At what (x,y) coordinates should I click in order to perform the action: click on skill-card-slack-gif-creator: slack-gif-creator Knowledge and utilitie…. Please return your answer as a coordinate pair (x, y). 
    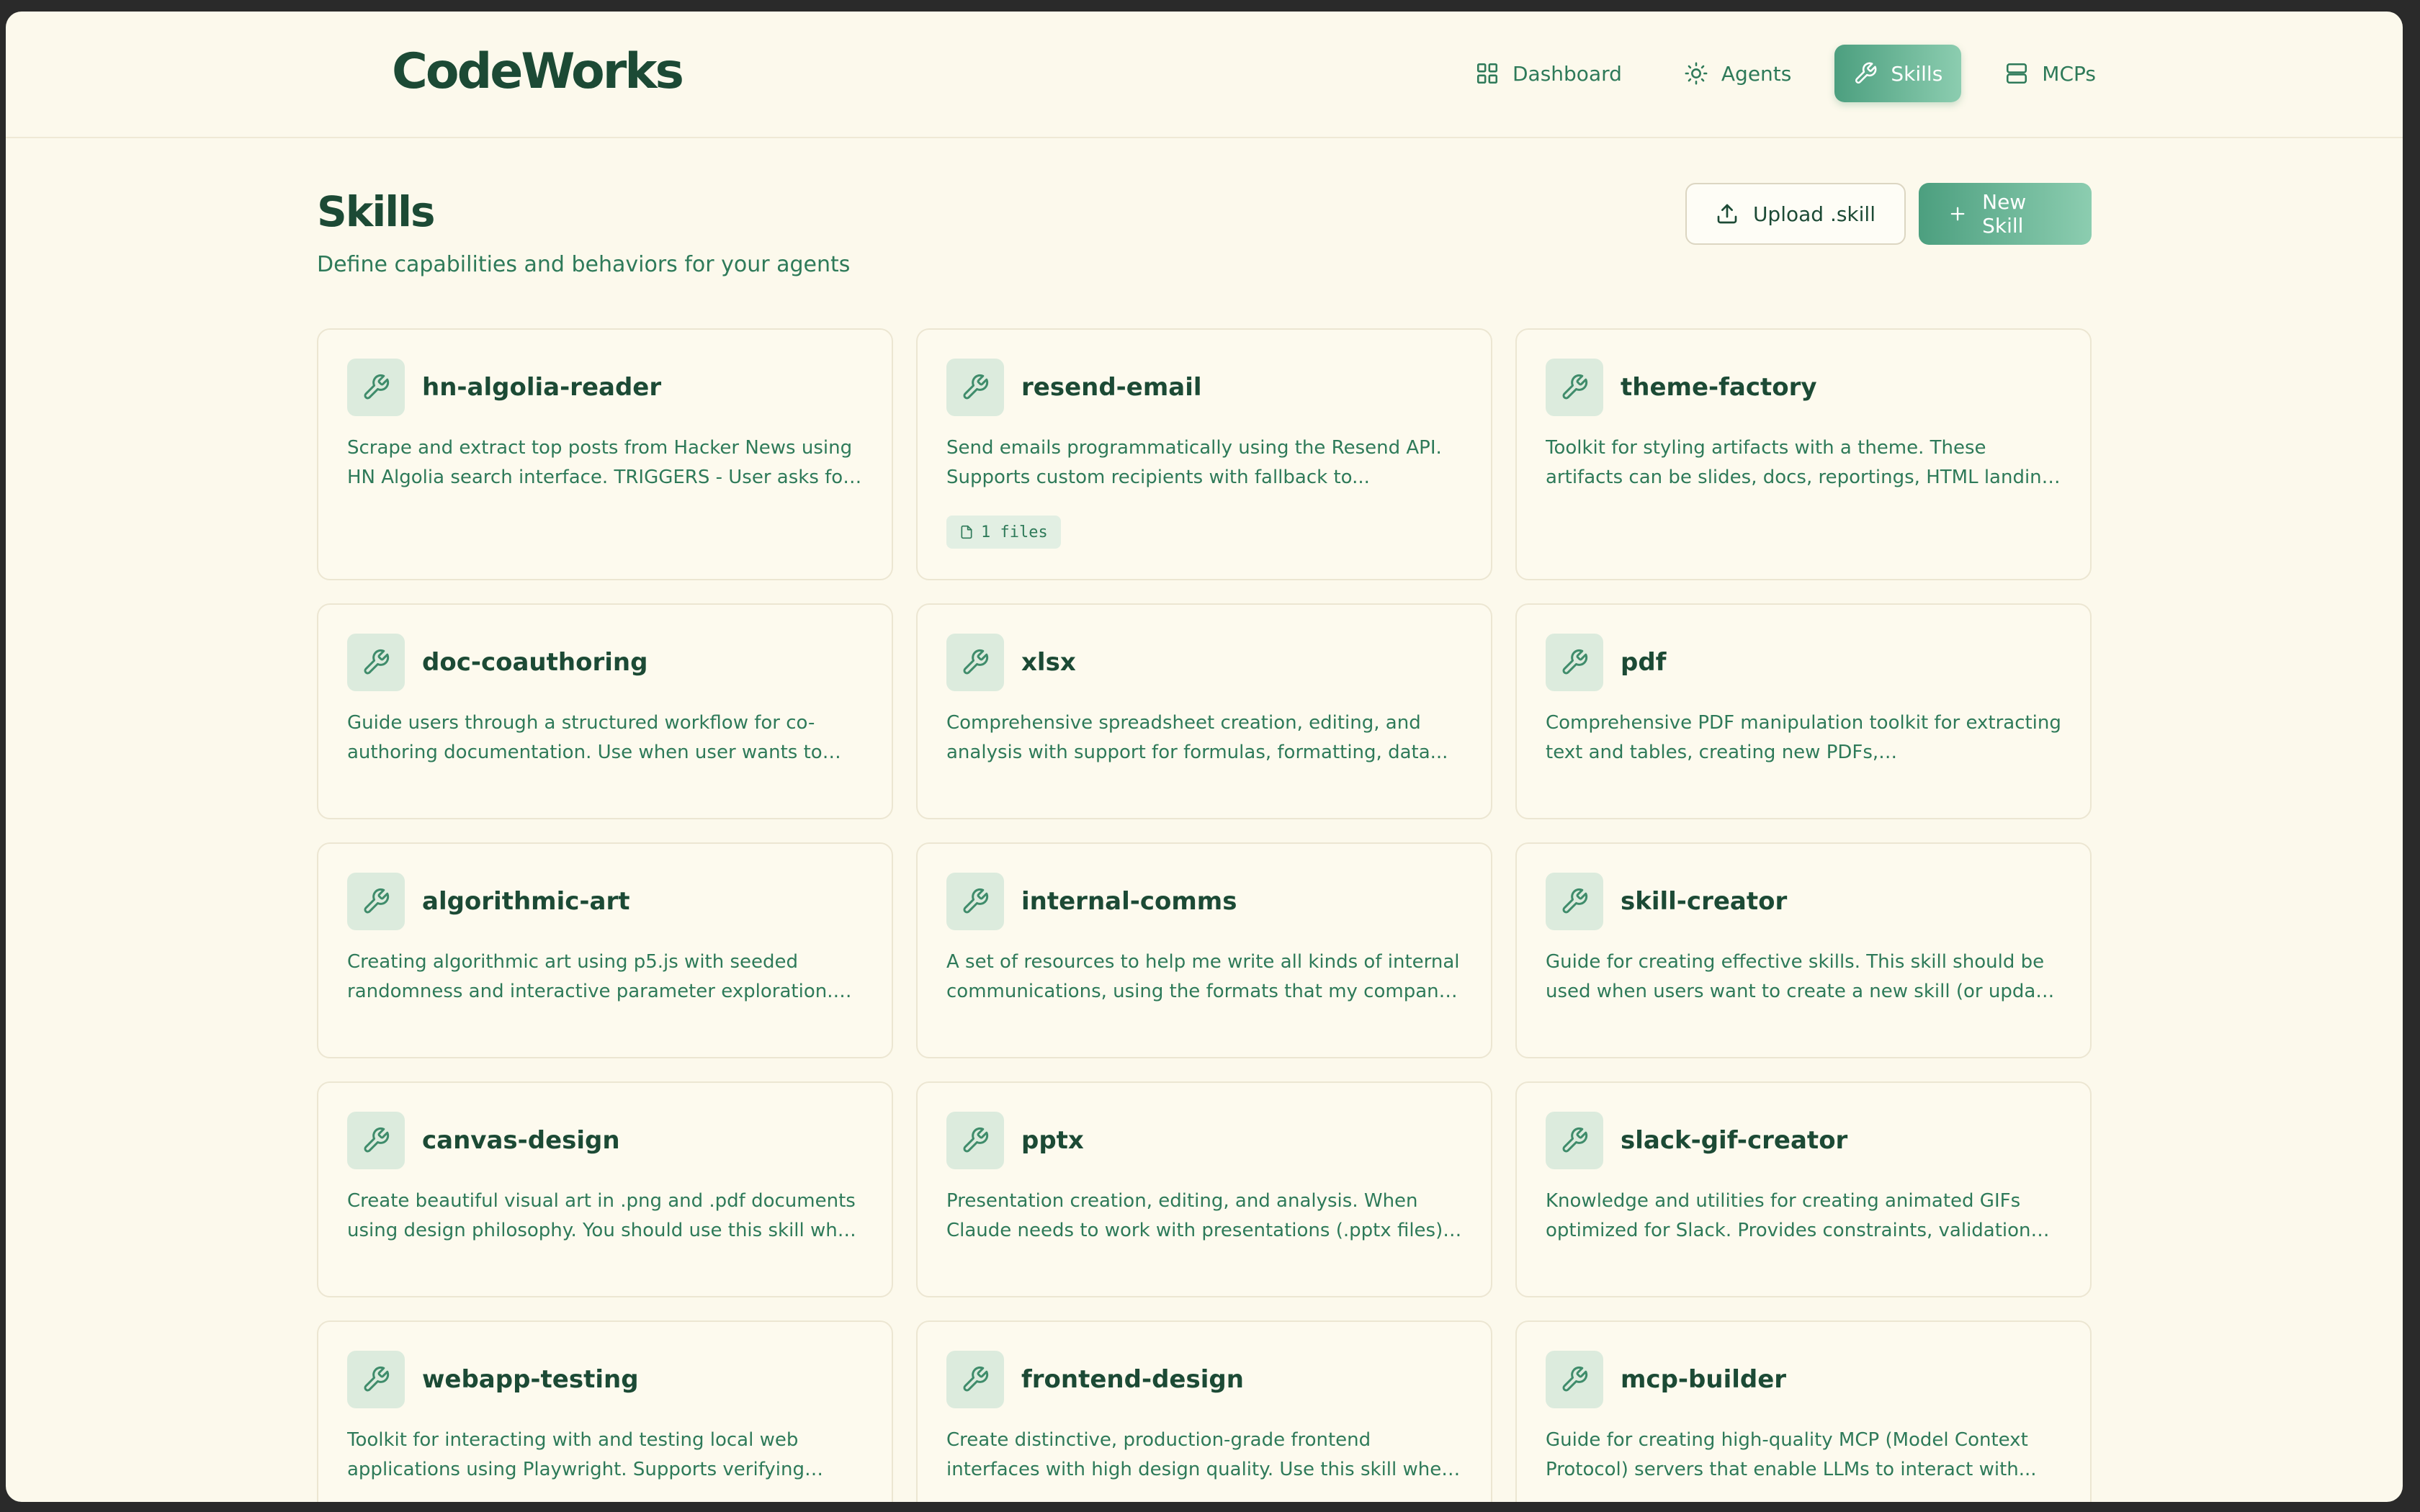
    Looking at the image, I should click on (1804, 1189).